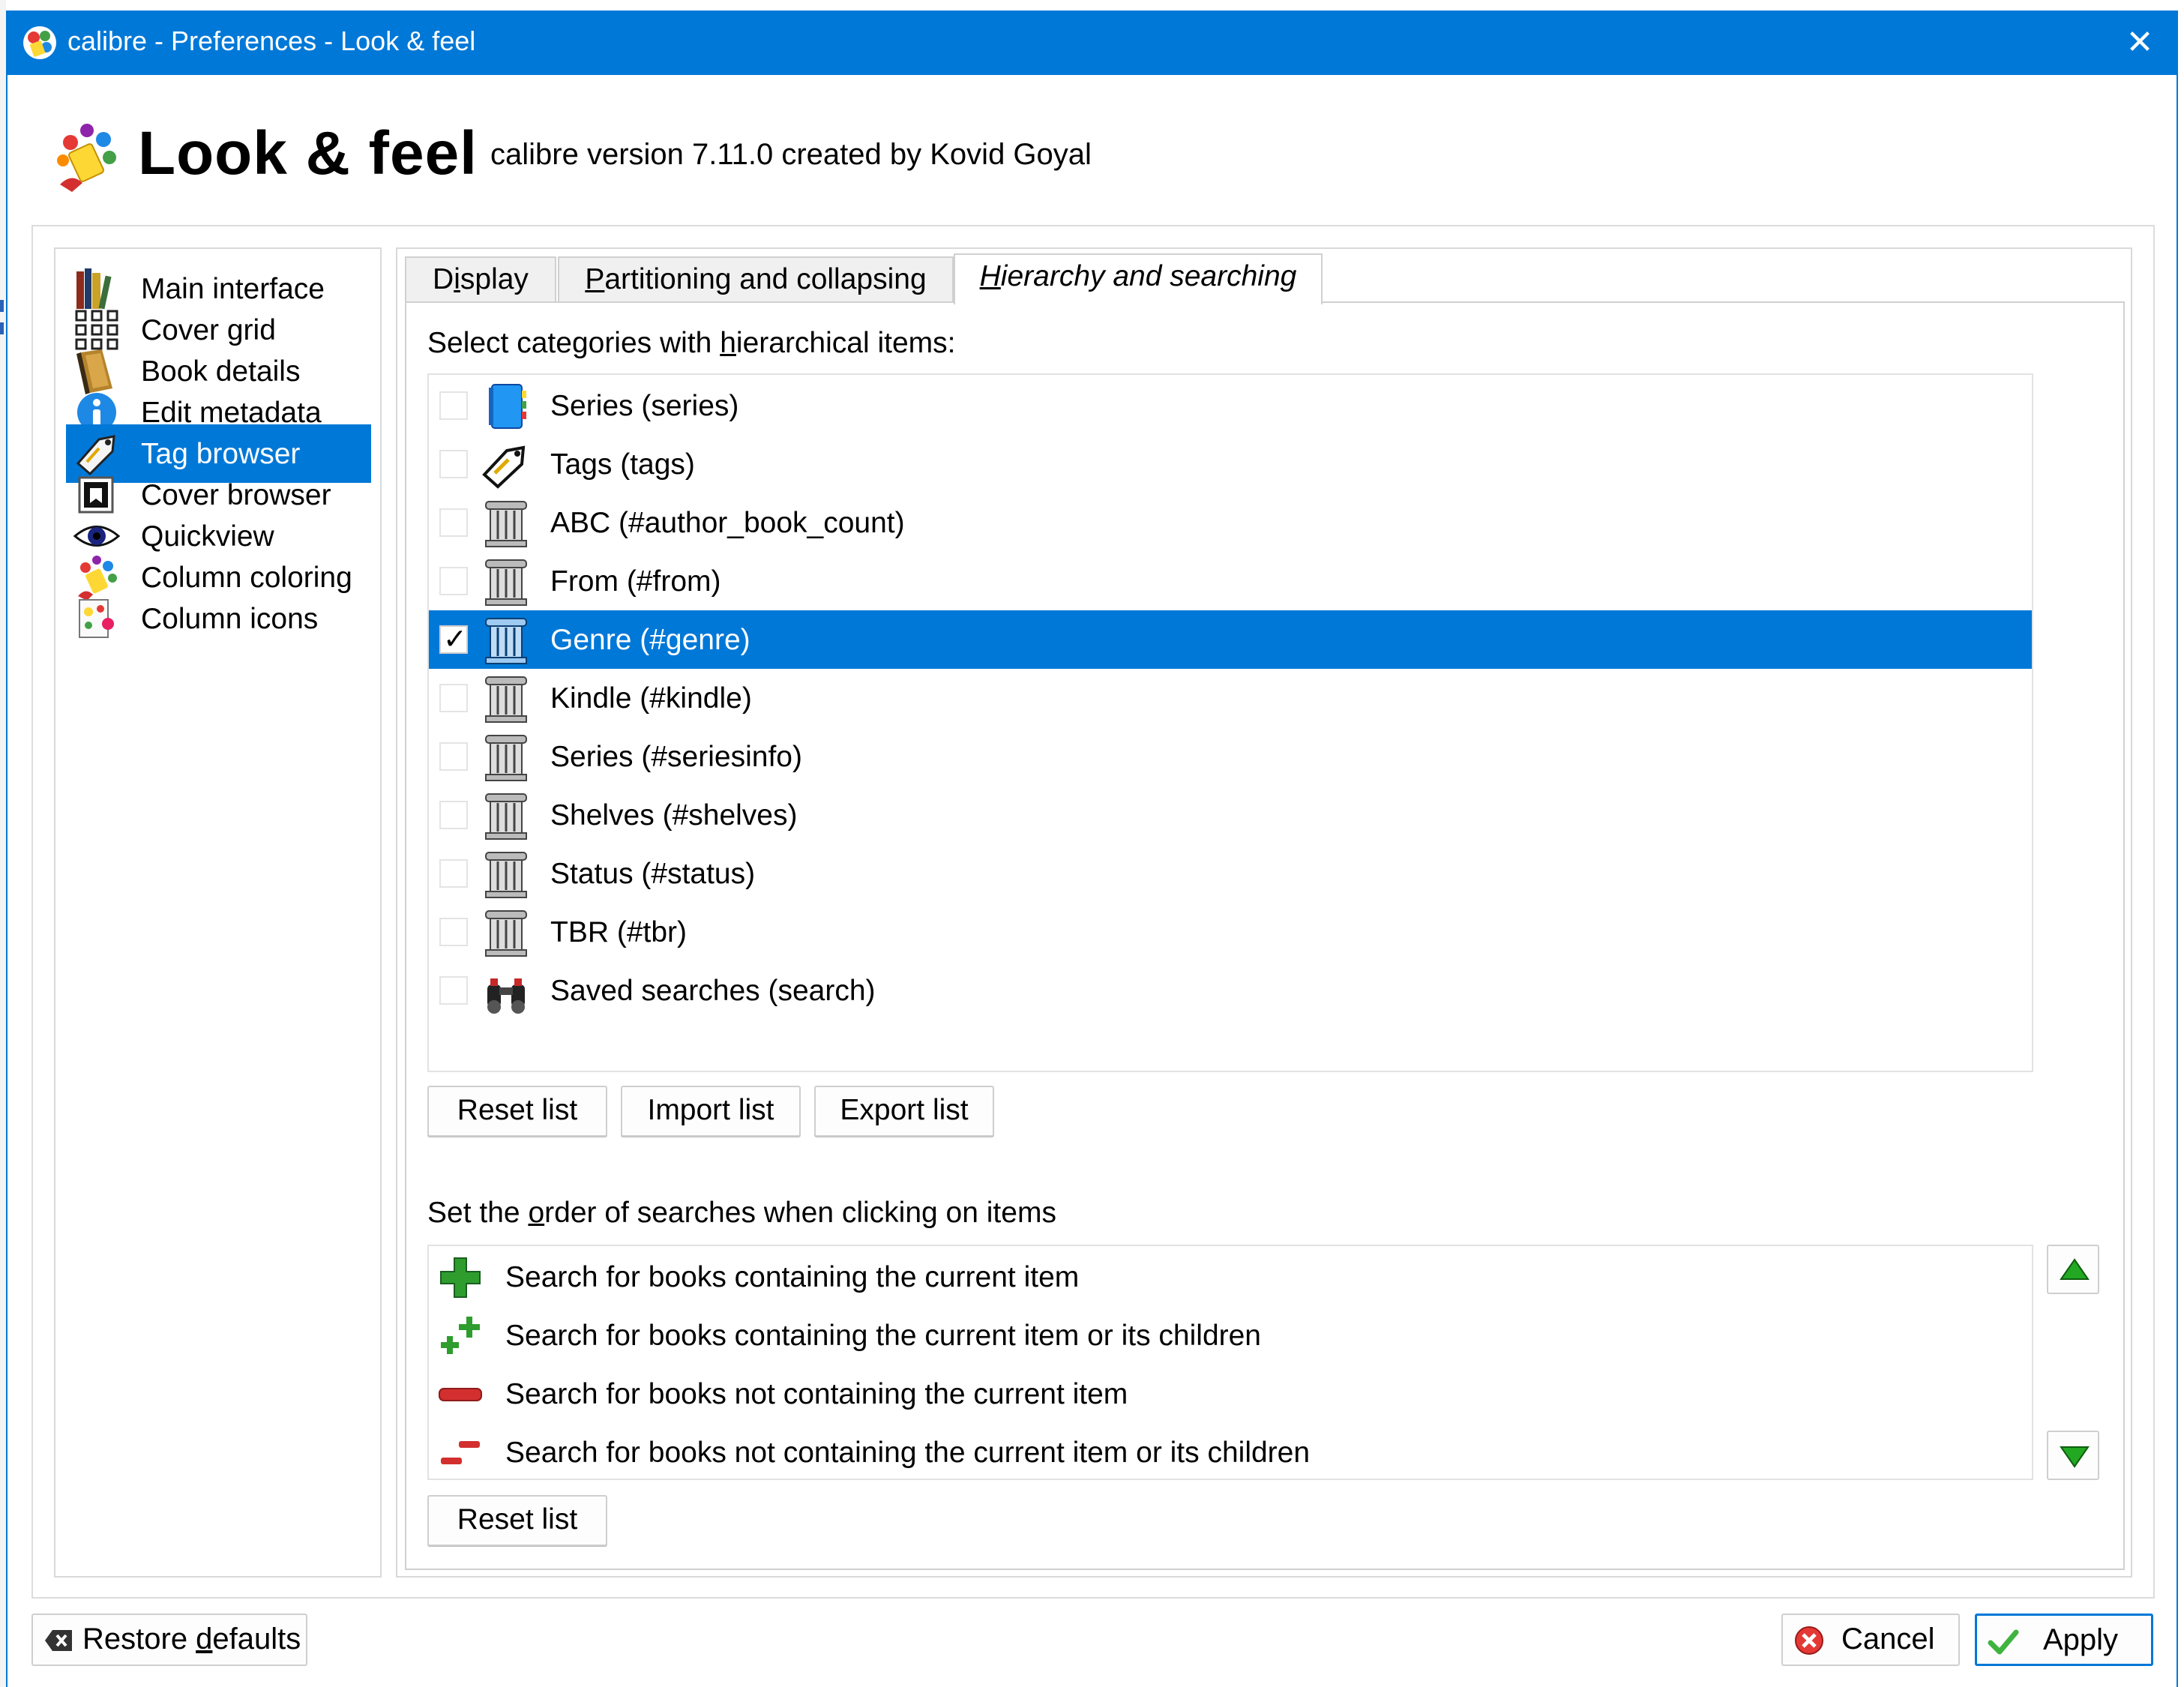 This screenshot has height=1687, width=2184. Describe the element at coordinates (1230, 581) in the screenshot. I see `list-item: From (#from)` at that location.